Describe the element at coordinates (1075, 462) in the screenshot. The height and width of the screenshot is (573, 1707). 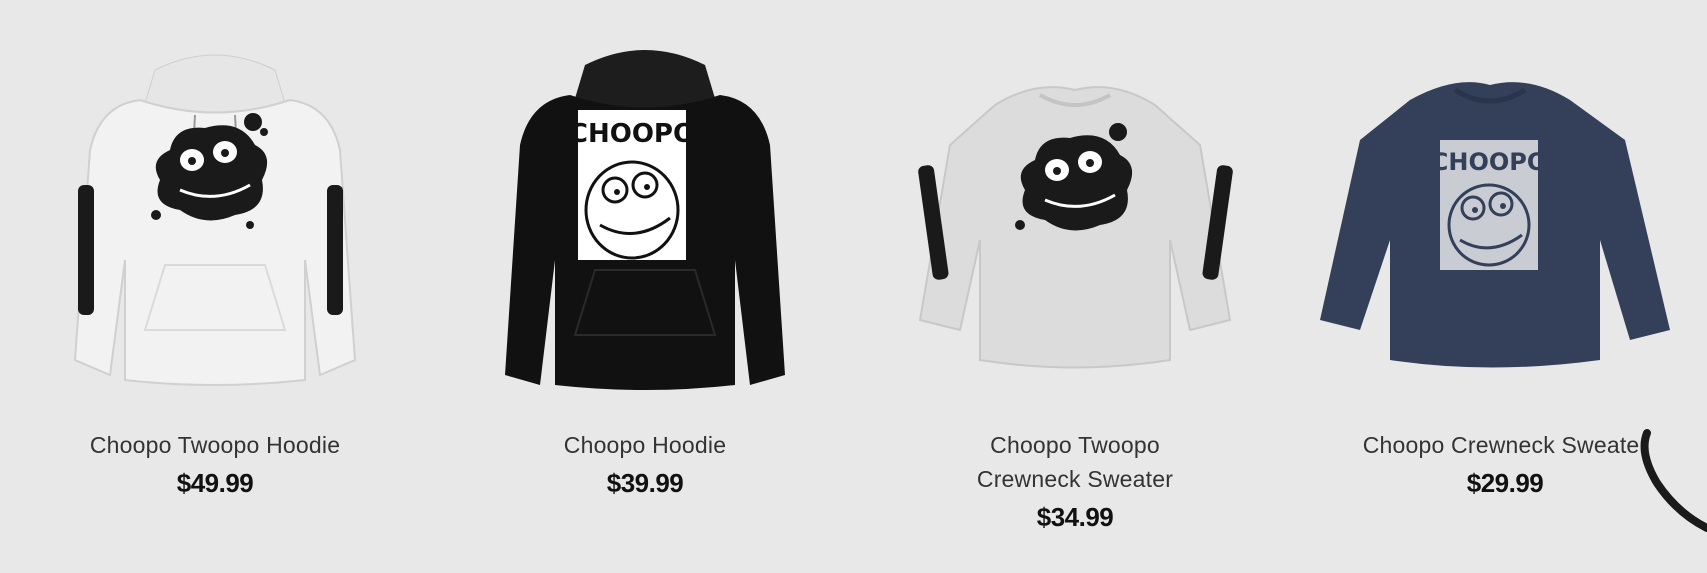
I see `product-name: Choopo Twoopo Crewneck Sweater` at that location.